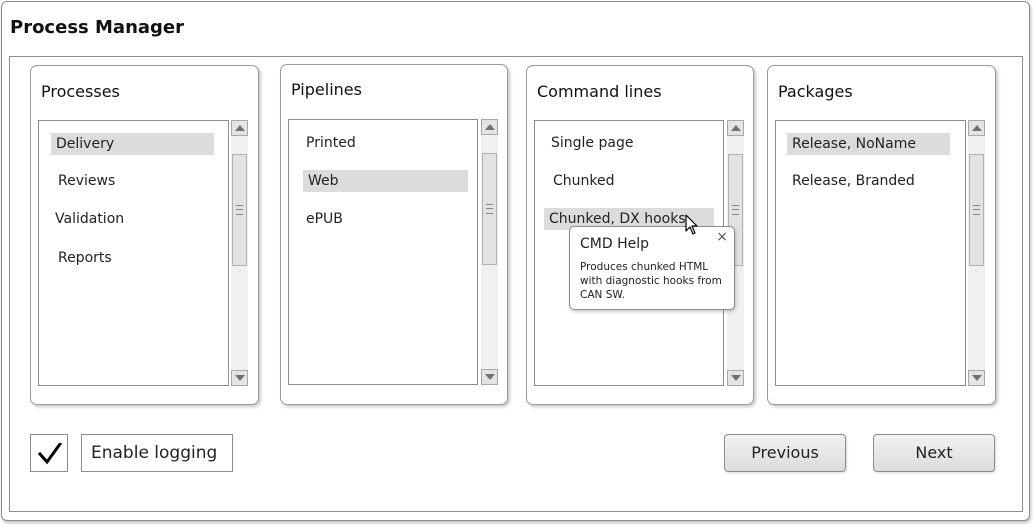 Image resolution: width=1035 pixels, height=525 pixels. I want to click on window-title: Process Manager, so click(97, 27).